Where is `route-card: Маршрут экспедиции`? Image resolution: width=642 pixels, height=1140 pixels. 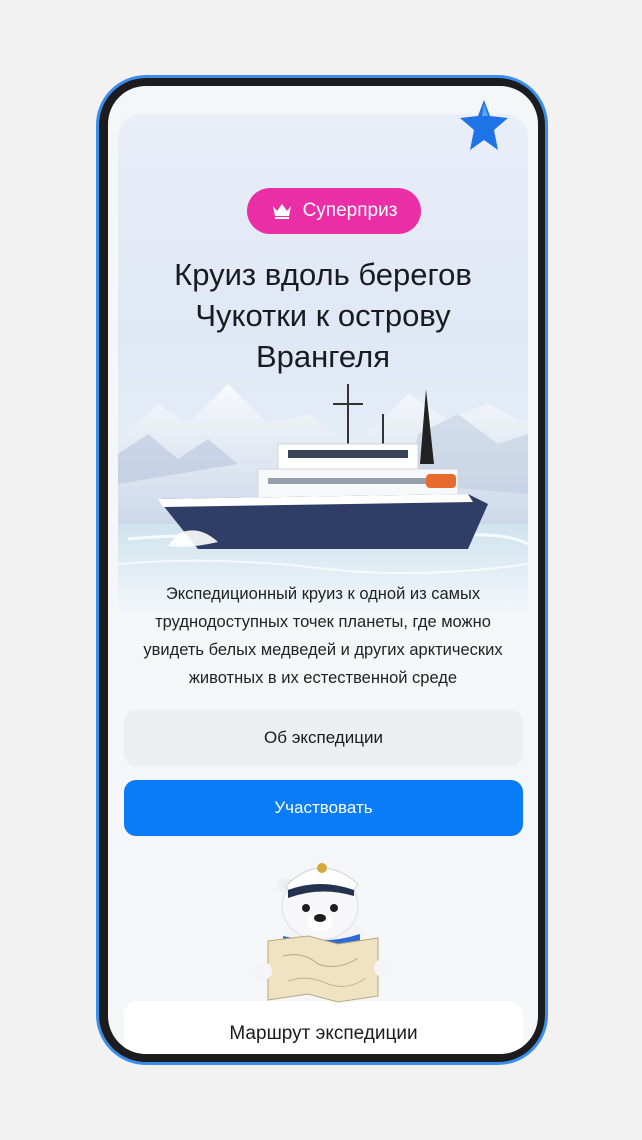
route-card: Маршрут экспедиции is located at coordinates (323, 1027).